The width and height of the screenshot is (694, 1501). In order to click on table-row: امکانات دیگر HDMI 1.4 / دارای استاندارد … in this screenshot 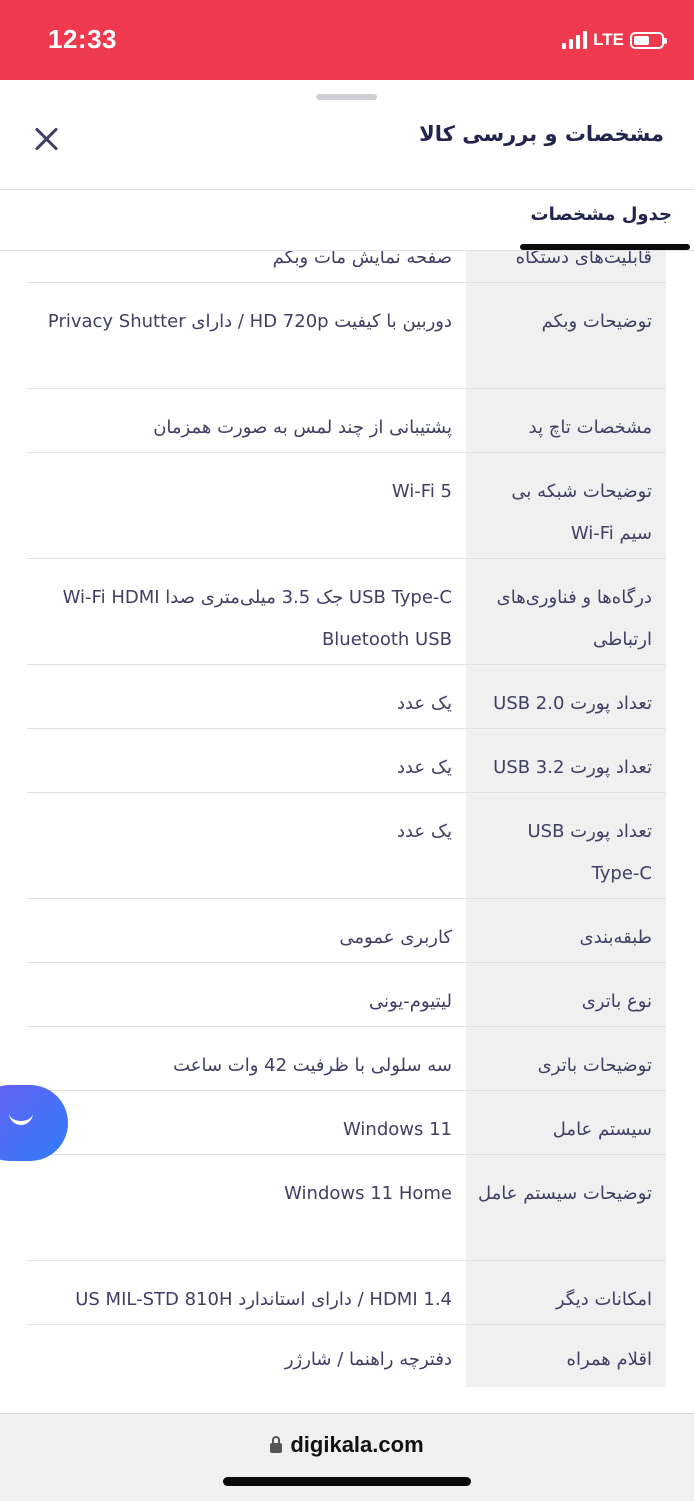, I will do `click(346, 1293)`.